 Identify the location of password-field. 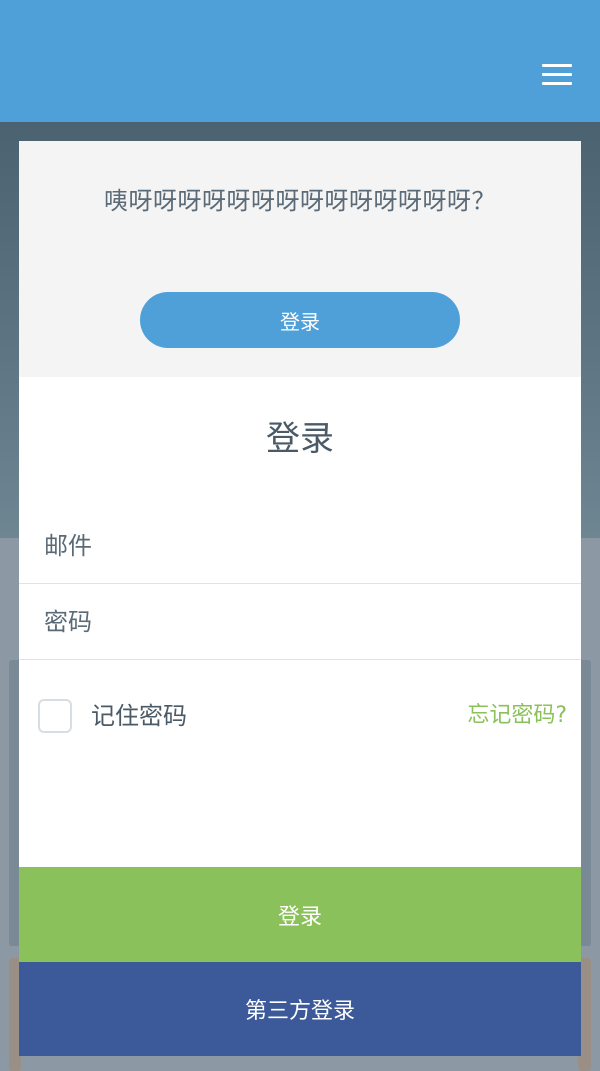
(300, 621).